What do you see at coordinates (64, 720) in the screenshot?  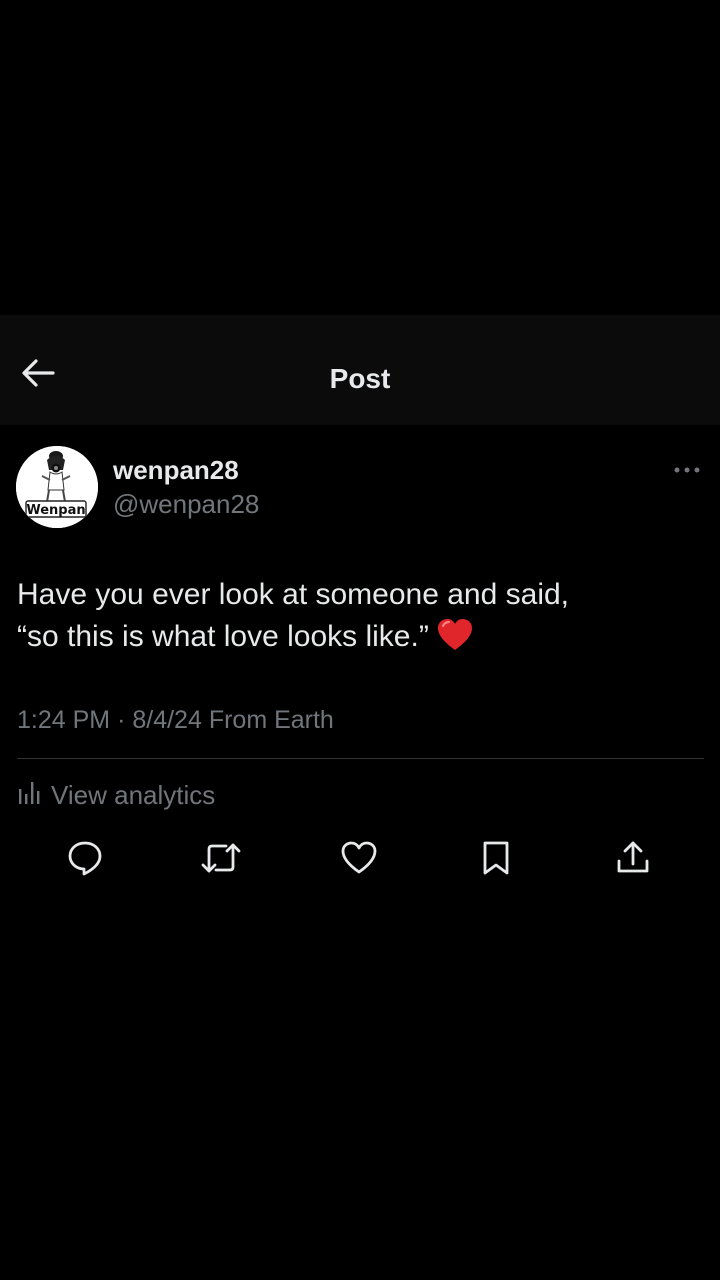 I see `post-time: 1:24 PM` at bounding box center [64, 720].